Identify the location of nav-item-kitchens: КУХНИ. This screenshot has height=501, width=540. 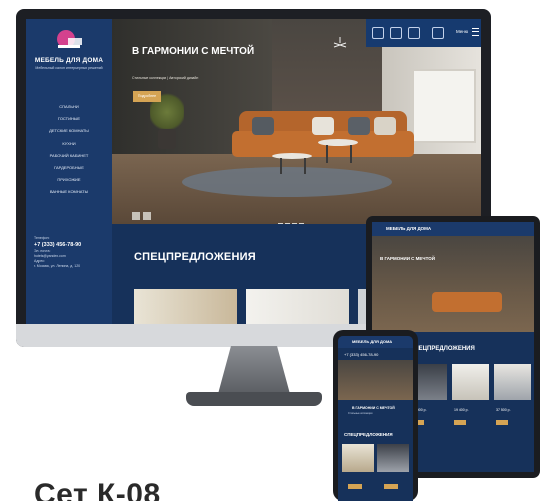
(69, 144).